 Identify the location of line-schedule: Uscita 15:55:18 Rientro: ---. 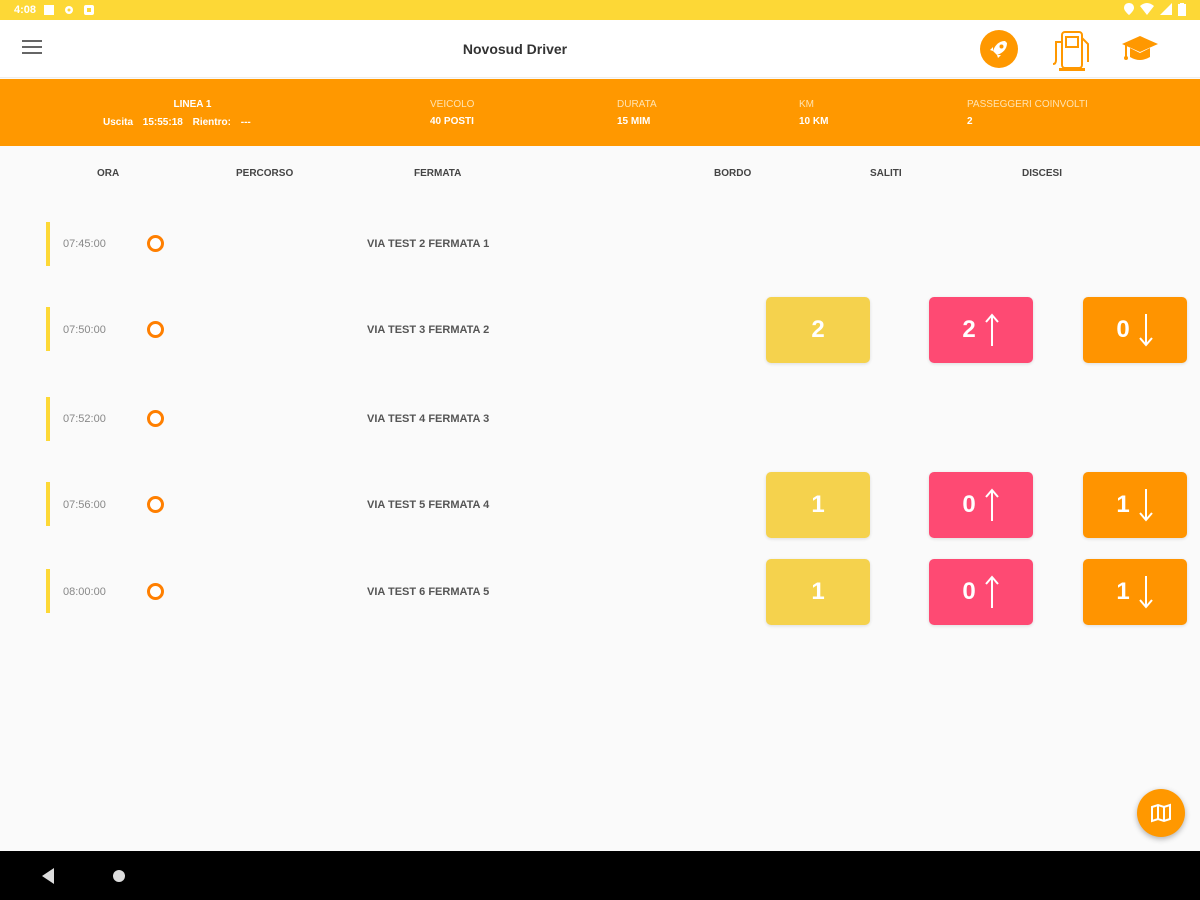
(180, 122).